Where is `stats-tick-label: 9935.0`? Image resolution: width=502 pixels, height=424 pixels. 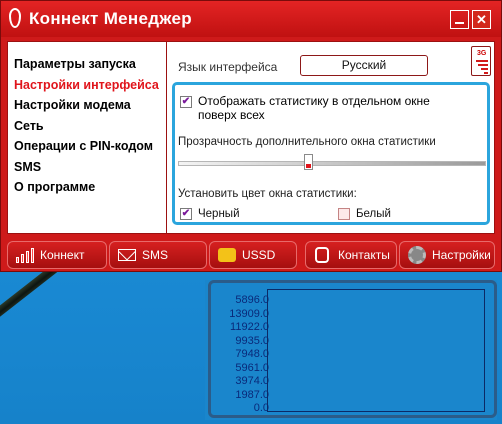
stats-tick-label: 9935.0 is located at coordinates (252, 340).